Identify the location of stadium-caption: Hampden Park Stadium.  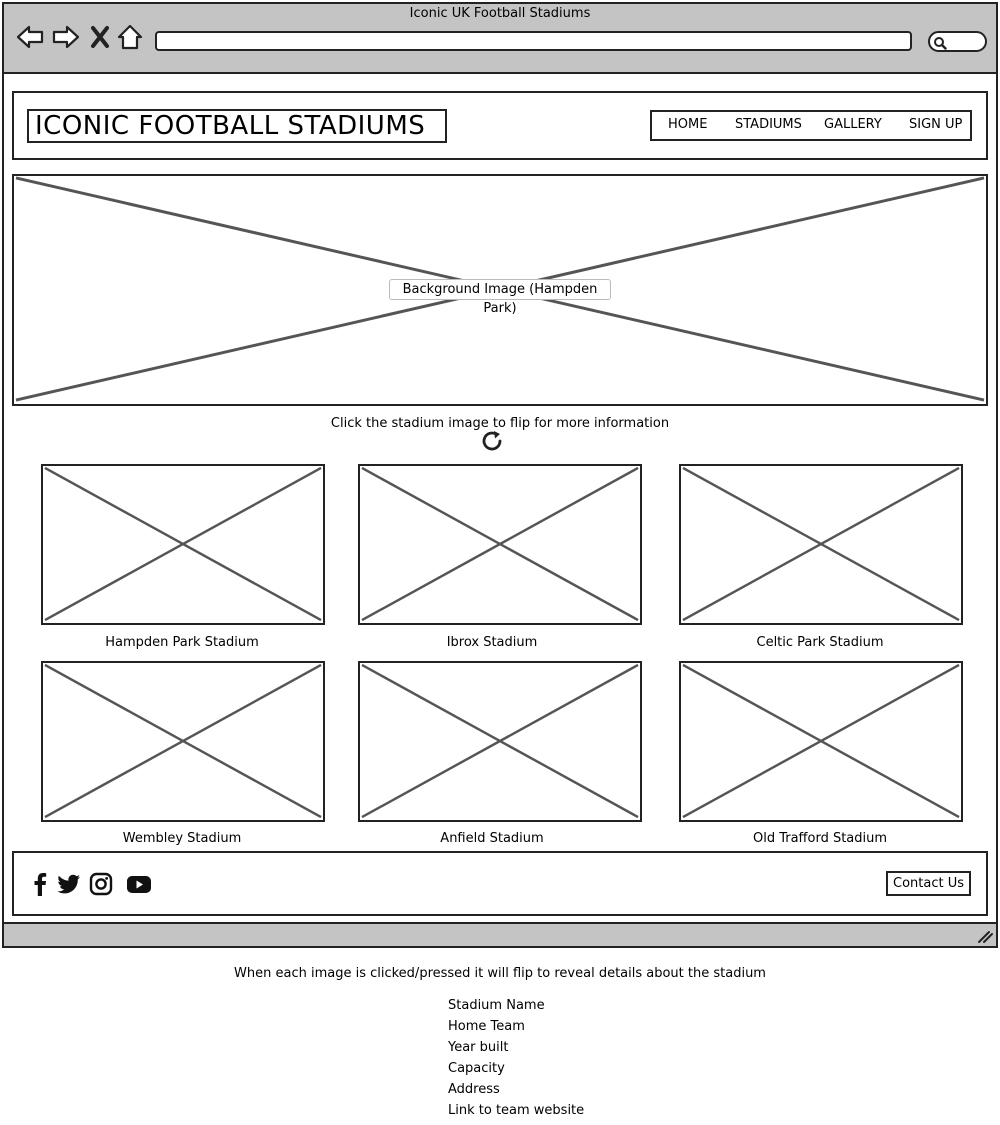
(182, 642).